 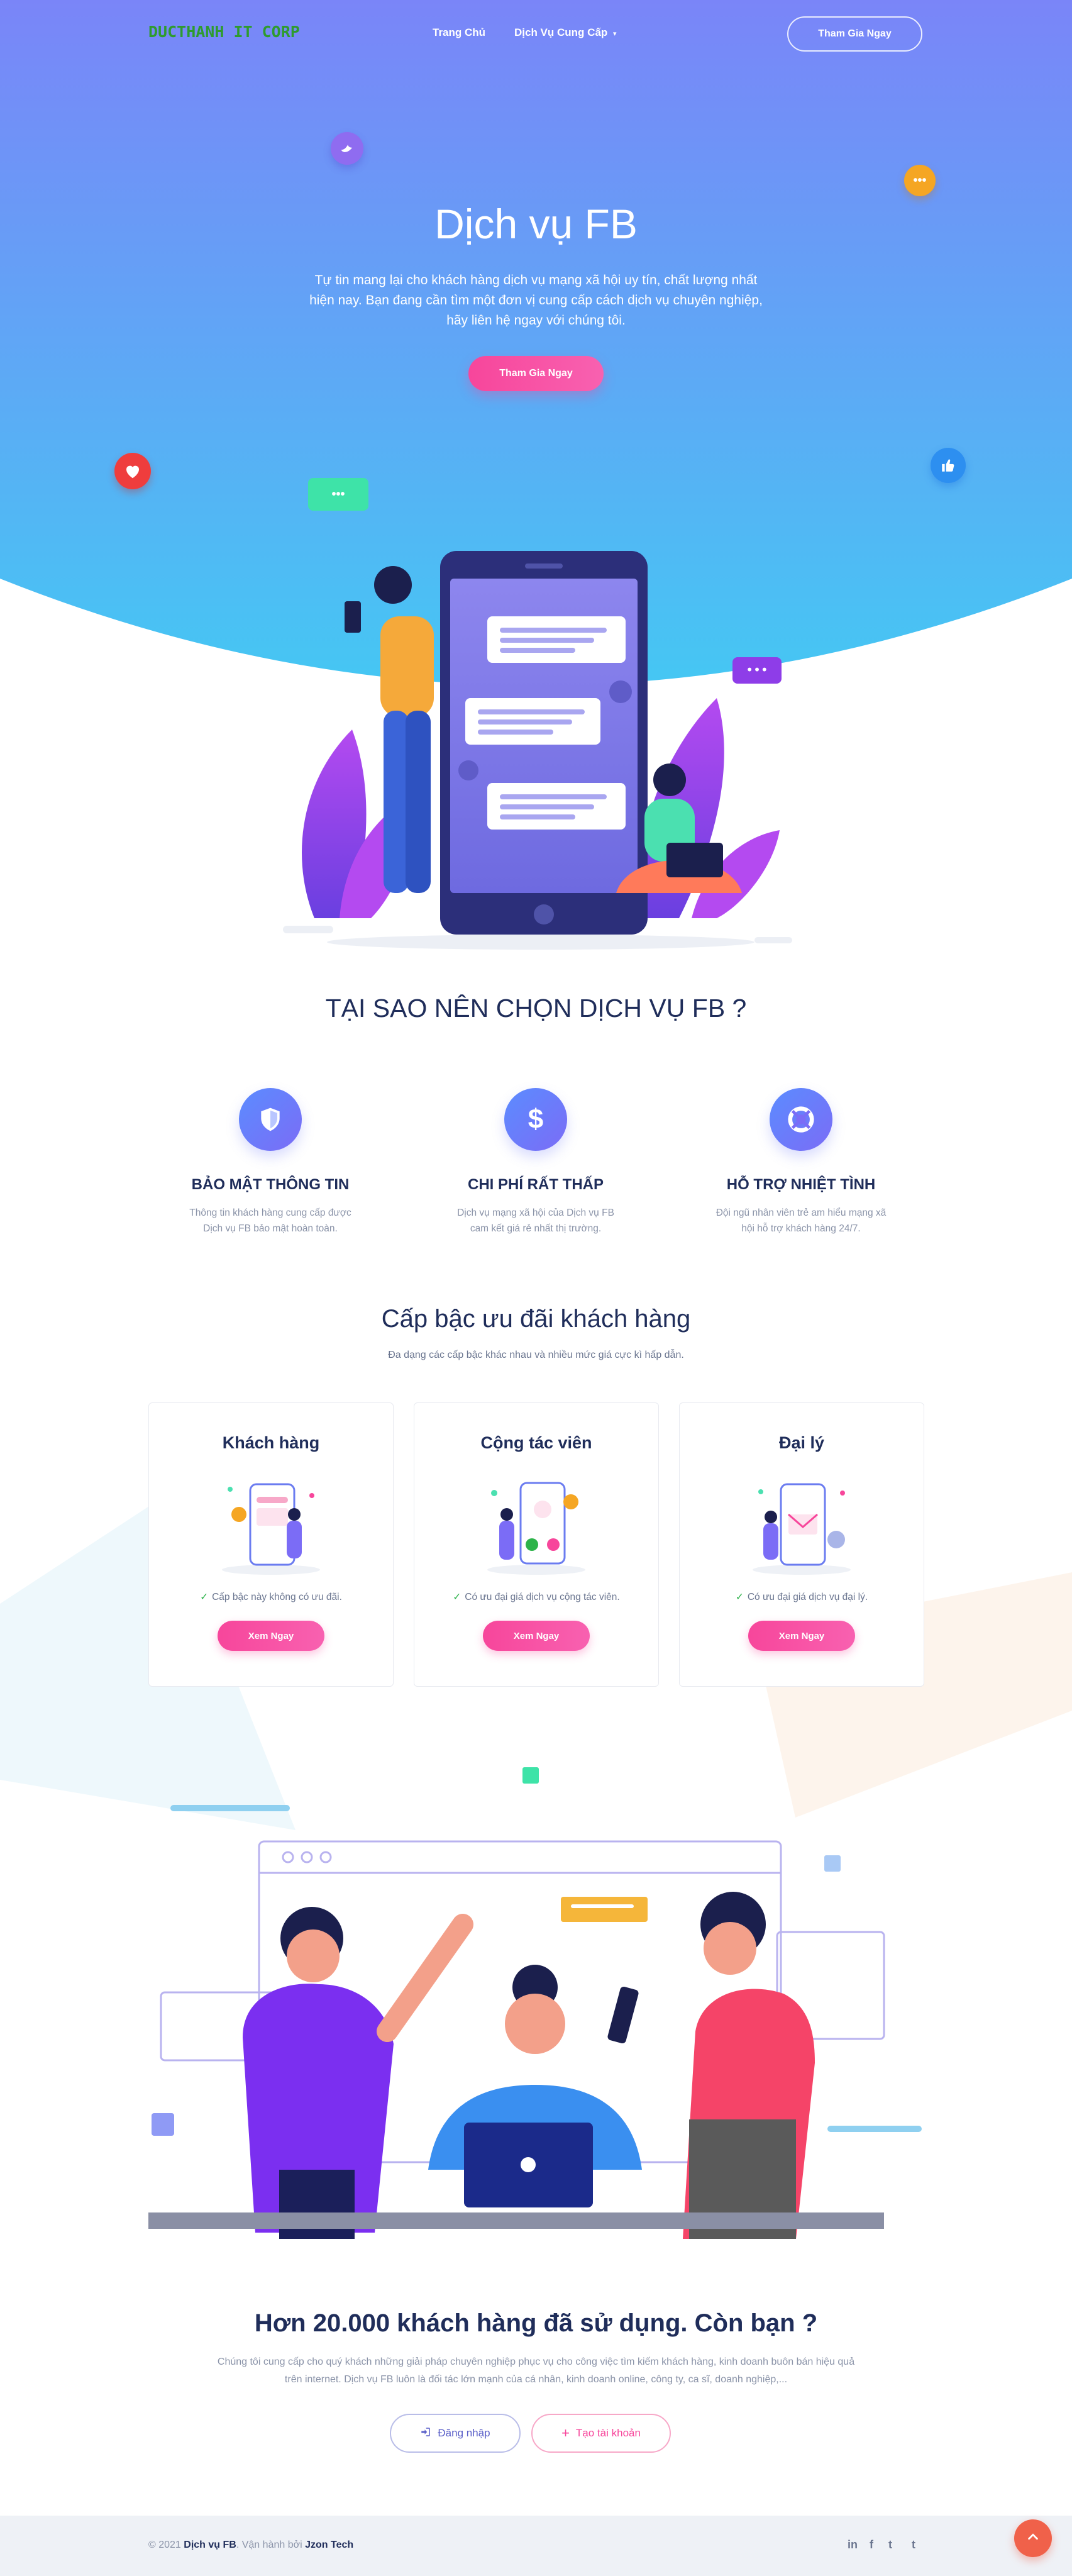 What do you see at coordinates (277, 1597) in the screenshot?
I see `tier-feature-text: Cấp bậc này không có ưu đãi.` at bounding box center [277, 1597].